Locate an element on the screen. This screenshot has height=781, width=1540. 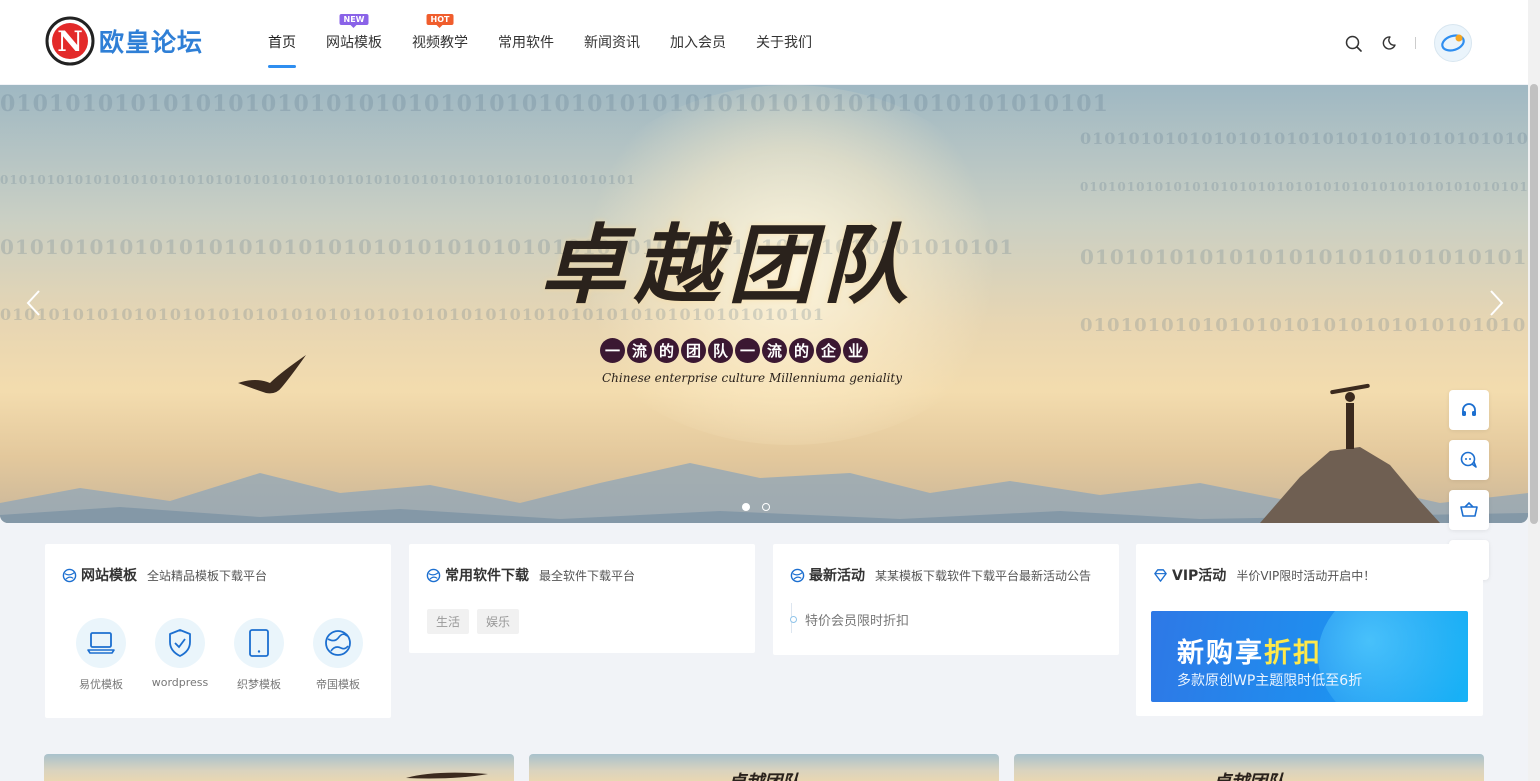
subtitle-char: 企 is located at coordinates (828, 350).